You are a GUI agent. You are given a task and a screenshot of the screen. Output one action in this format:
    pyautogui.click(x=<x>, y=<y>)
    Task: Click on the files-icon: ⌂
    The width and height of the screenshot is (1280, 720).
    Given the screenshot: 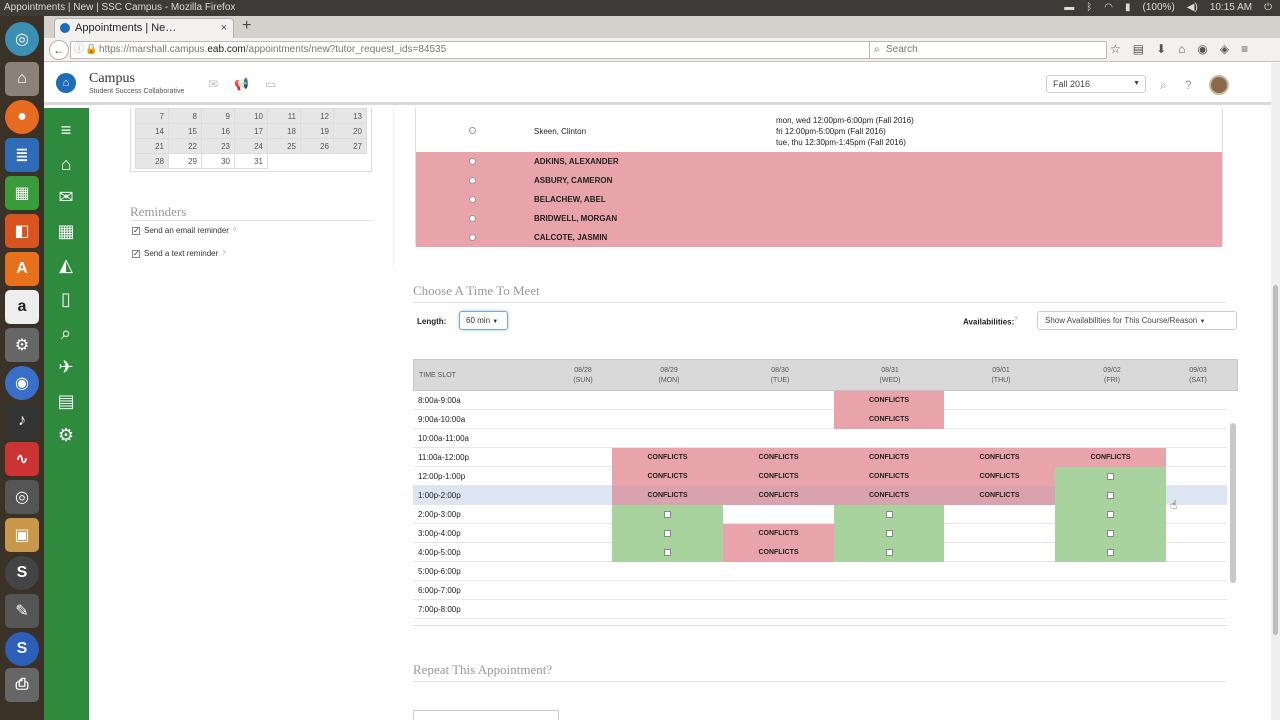 What is the action you would take?
    pyautogui.click(x=22, y=79)
    